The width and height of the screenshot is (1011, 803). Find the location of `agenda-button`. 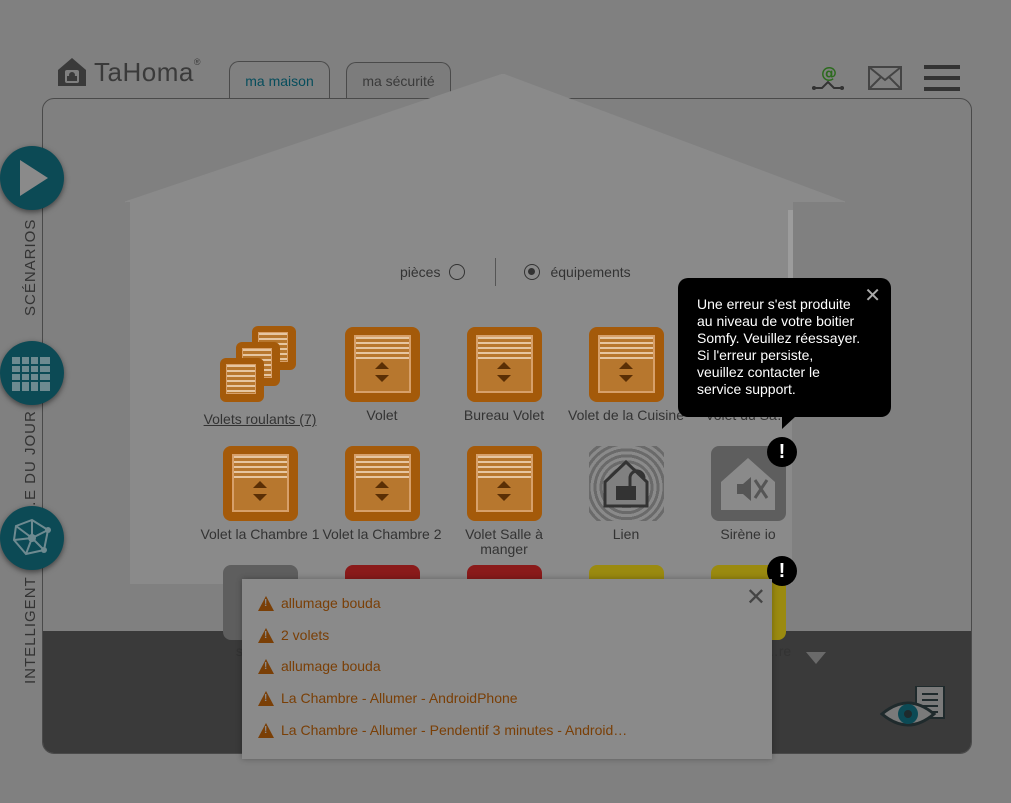

agenda-button is located at coordinates (32, 373).